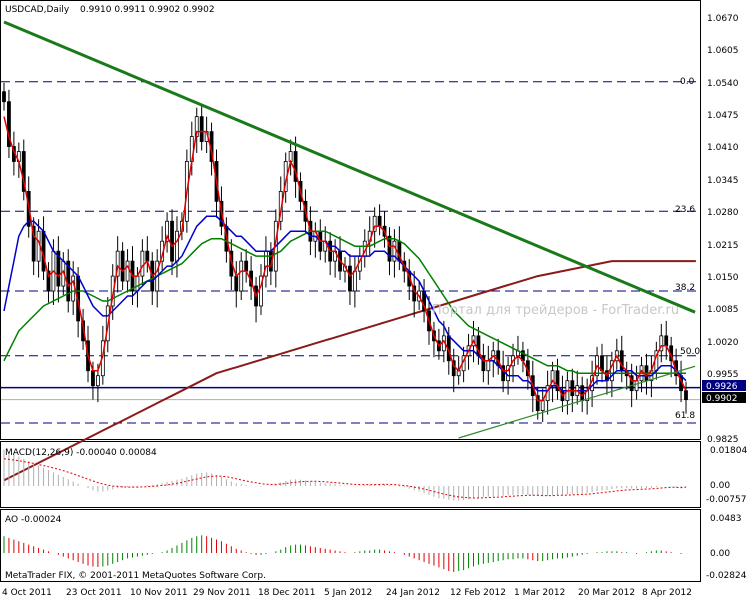 This screenshot has width=750, height=604. I want to click on current-price-label: 0.9902, so click(722, 399).